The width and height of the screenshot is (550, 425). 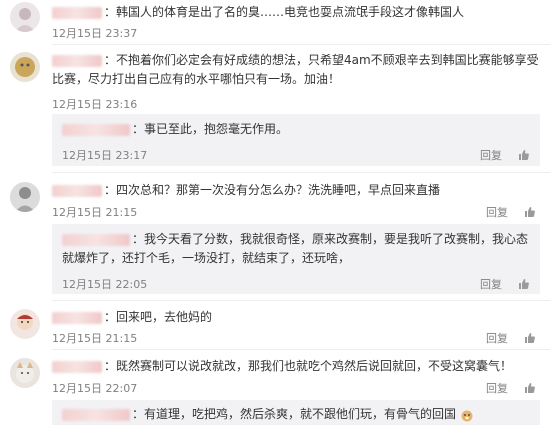 I want to click on timestamp: 12月15日 23:16, so click(x=95, y=104).